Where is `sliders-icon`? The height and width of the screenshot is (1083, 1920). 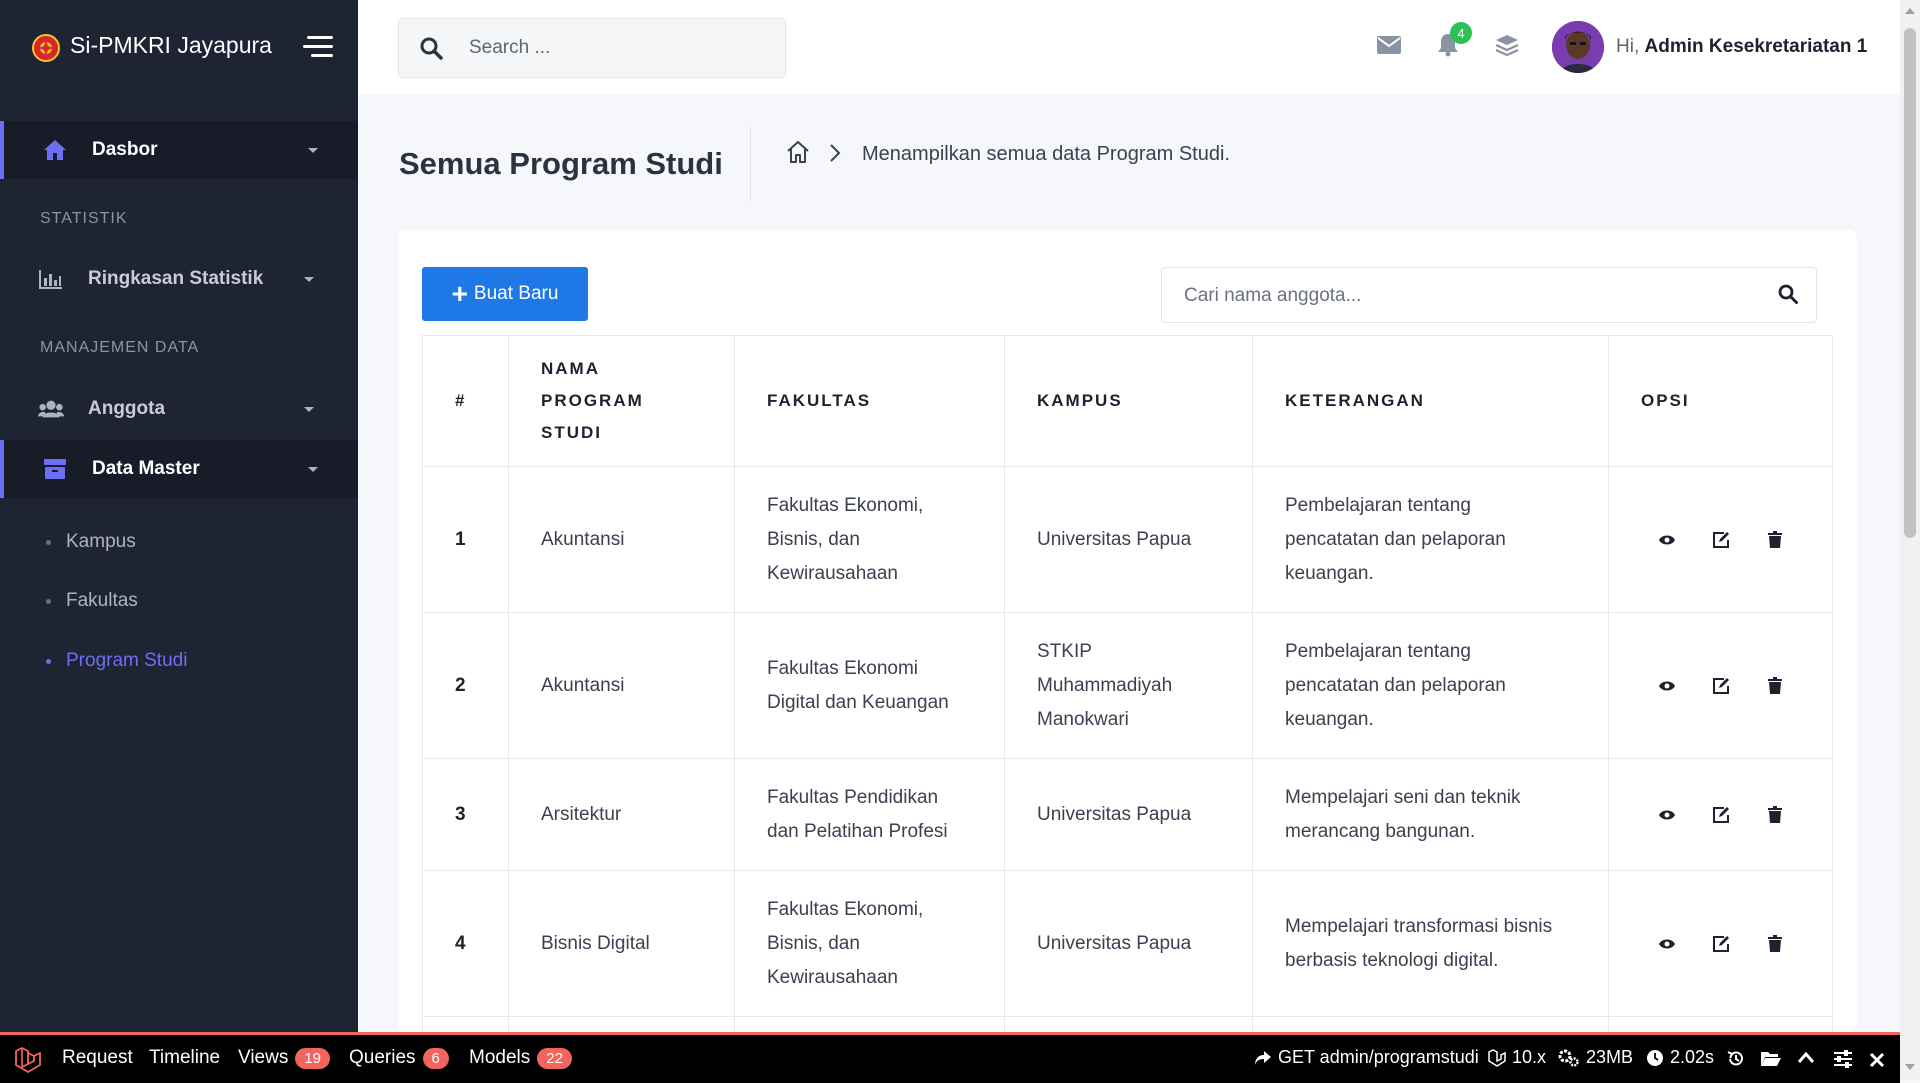
sliders-icon is located at coordinates (1843, 1059).